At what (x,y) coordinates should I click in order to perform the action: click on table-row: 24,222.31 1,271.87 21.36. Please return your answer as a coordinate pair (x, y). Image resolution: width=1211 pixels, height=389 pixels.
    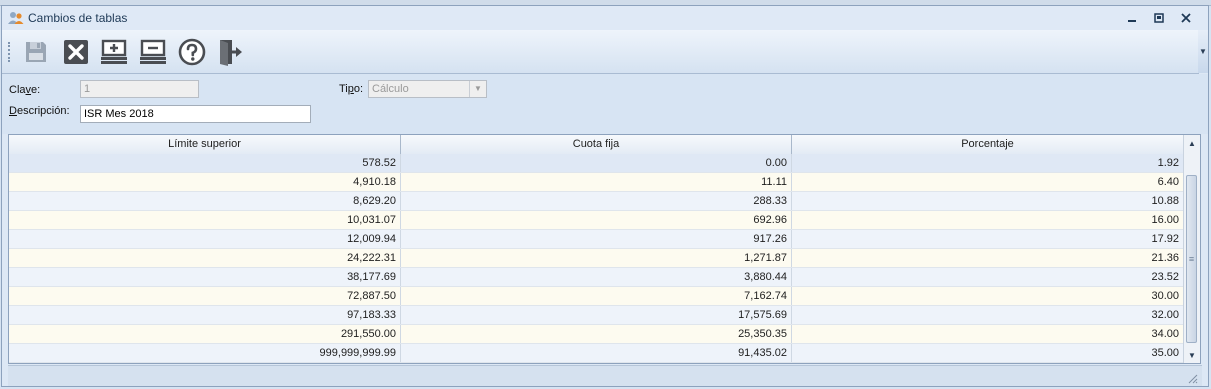
    Looking at the image, I should click on (596, 258).